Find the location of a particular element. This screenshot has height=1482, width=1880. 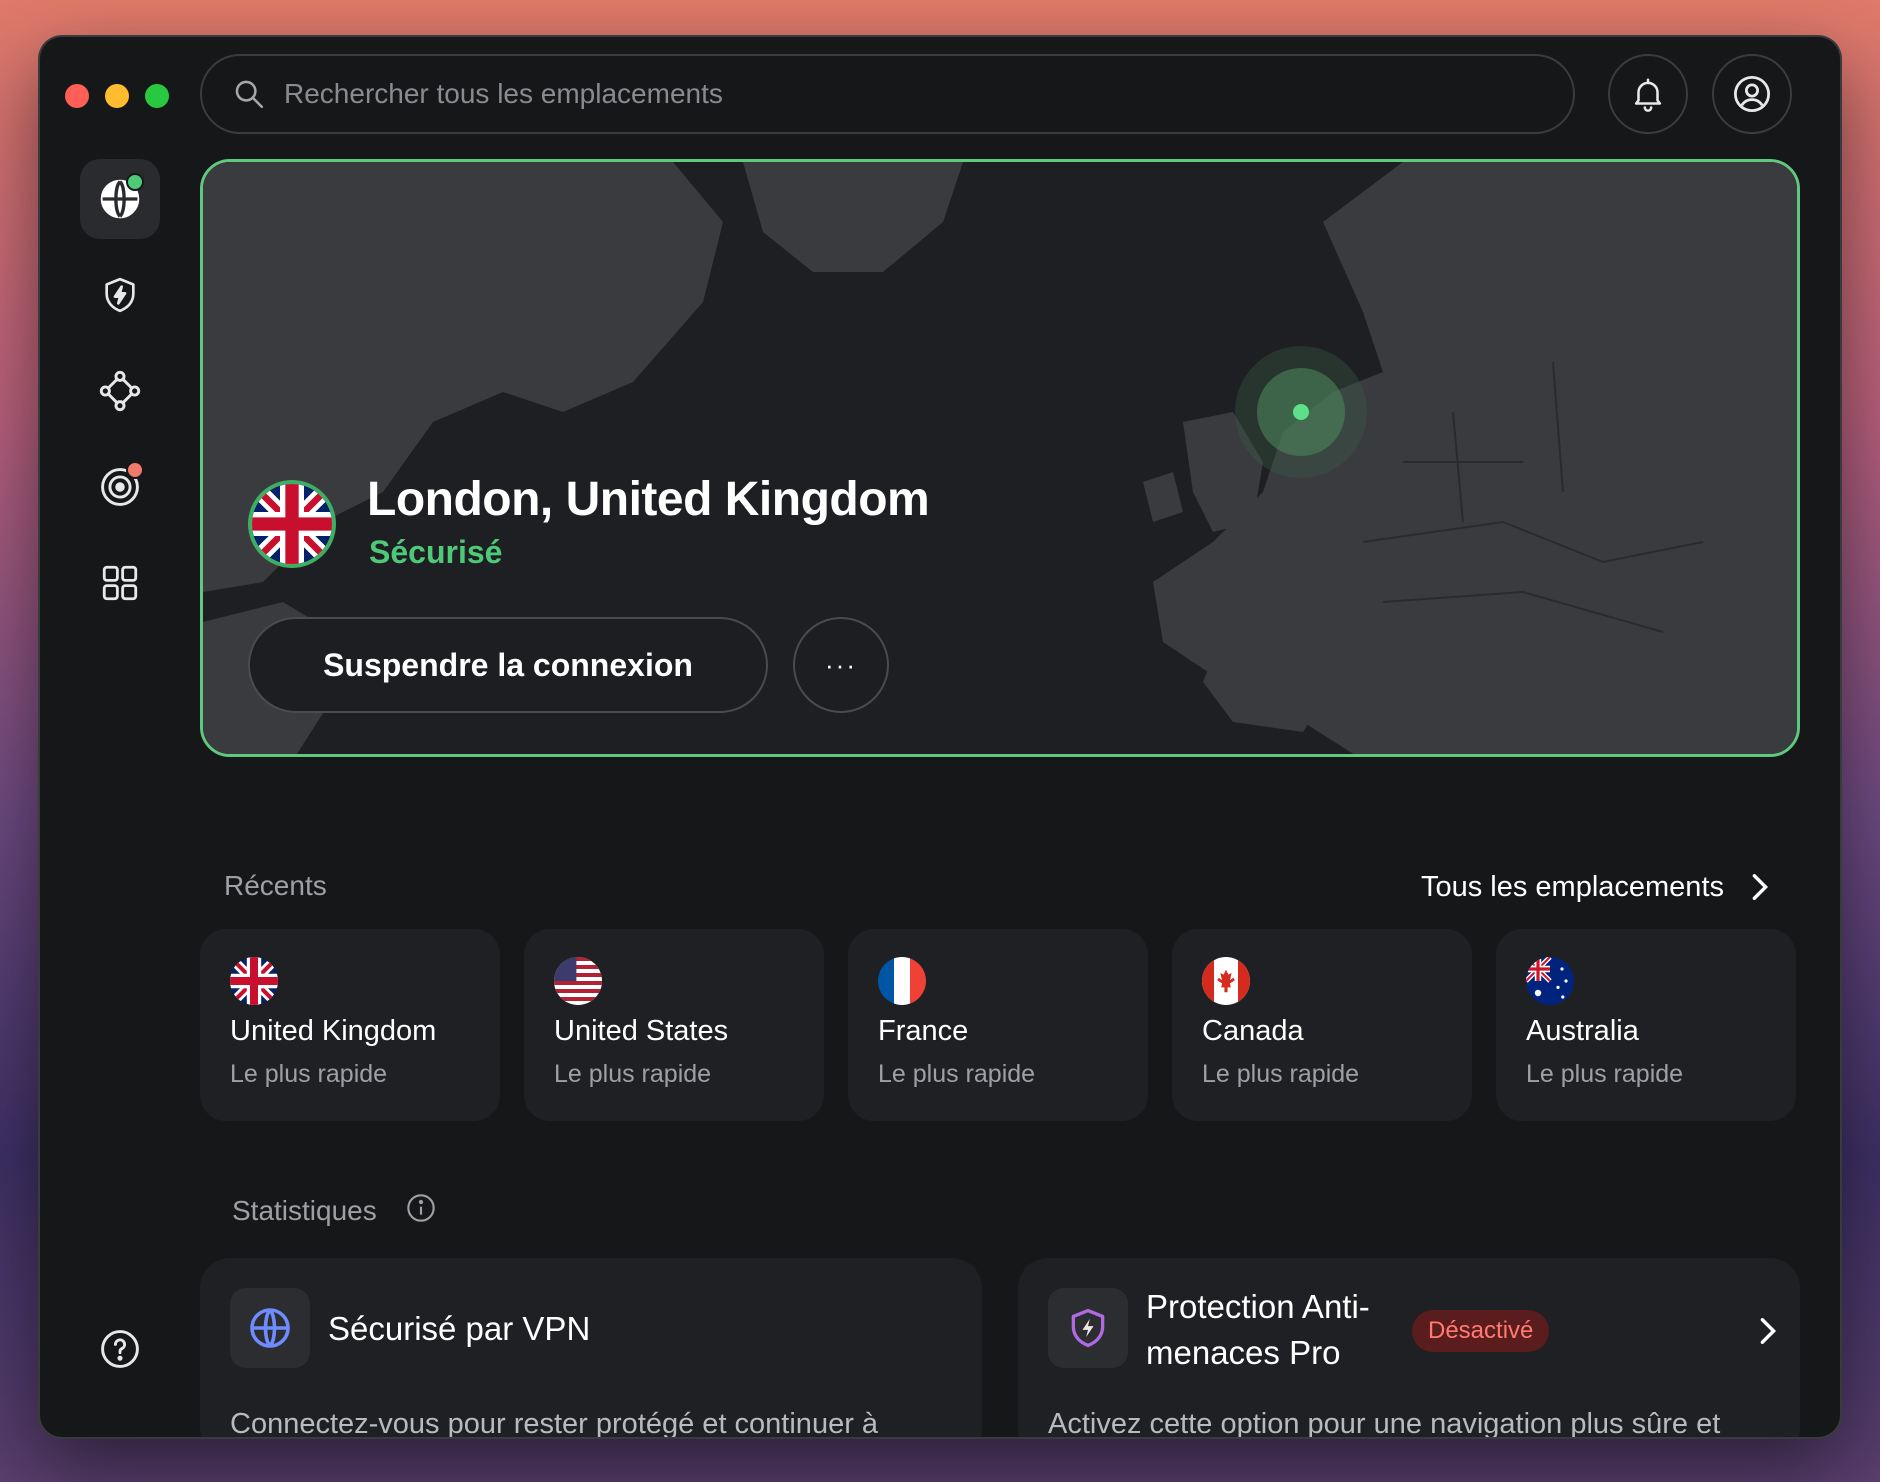

sidebar-item-vpn is located at coordinates (120, 199).